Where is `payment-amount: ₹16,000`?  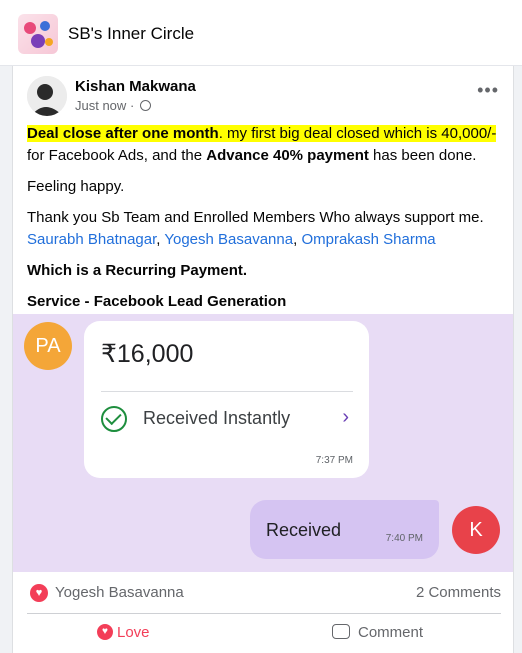 payment-amount: ₹16,000 is located at coordinates (147, 354).